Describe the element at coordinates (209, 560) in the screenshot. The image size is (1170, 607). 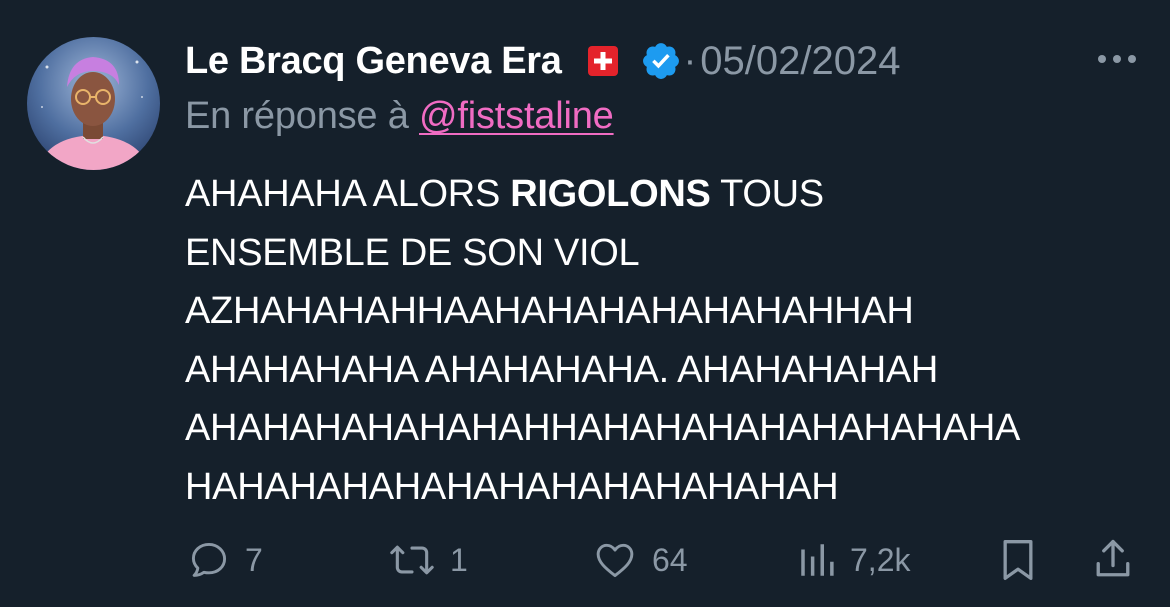
I see `reply-icon` at that location.